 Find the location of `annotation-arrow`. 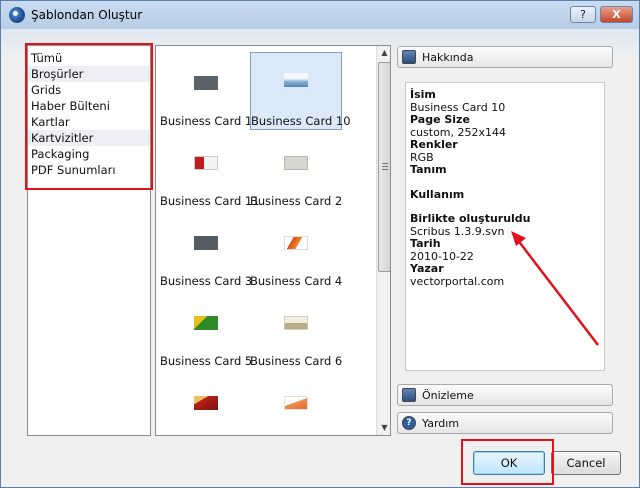

annotation-arrow is located at coordinates (555, 288).